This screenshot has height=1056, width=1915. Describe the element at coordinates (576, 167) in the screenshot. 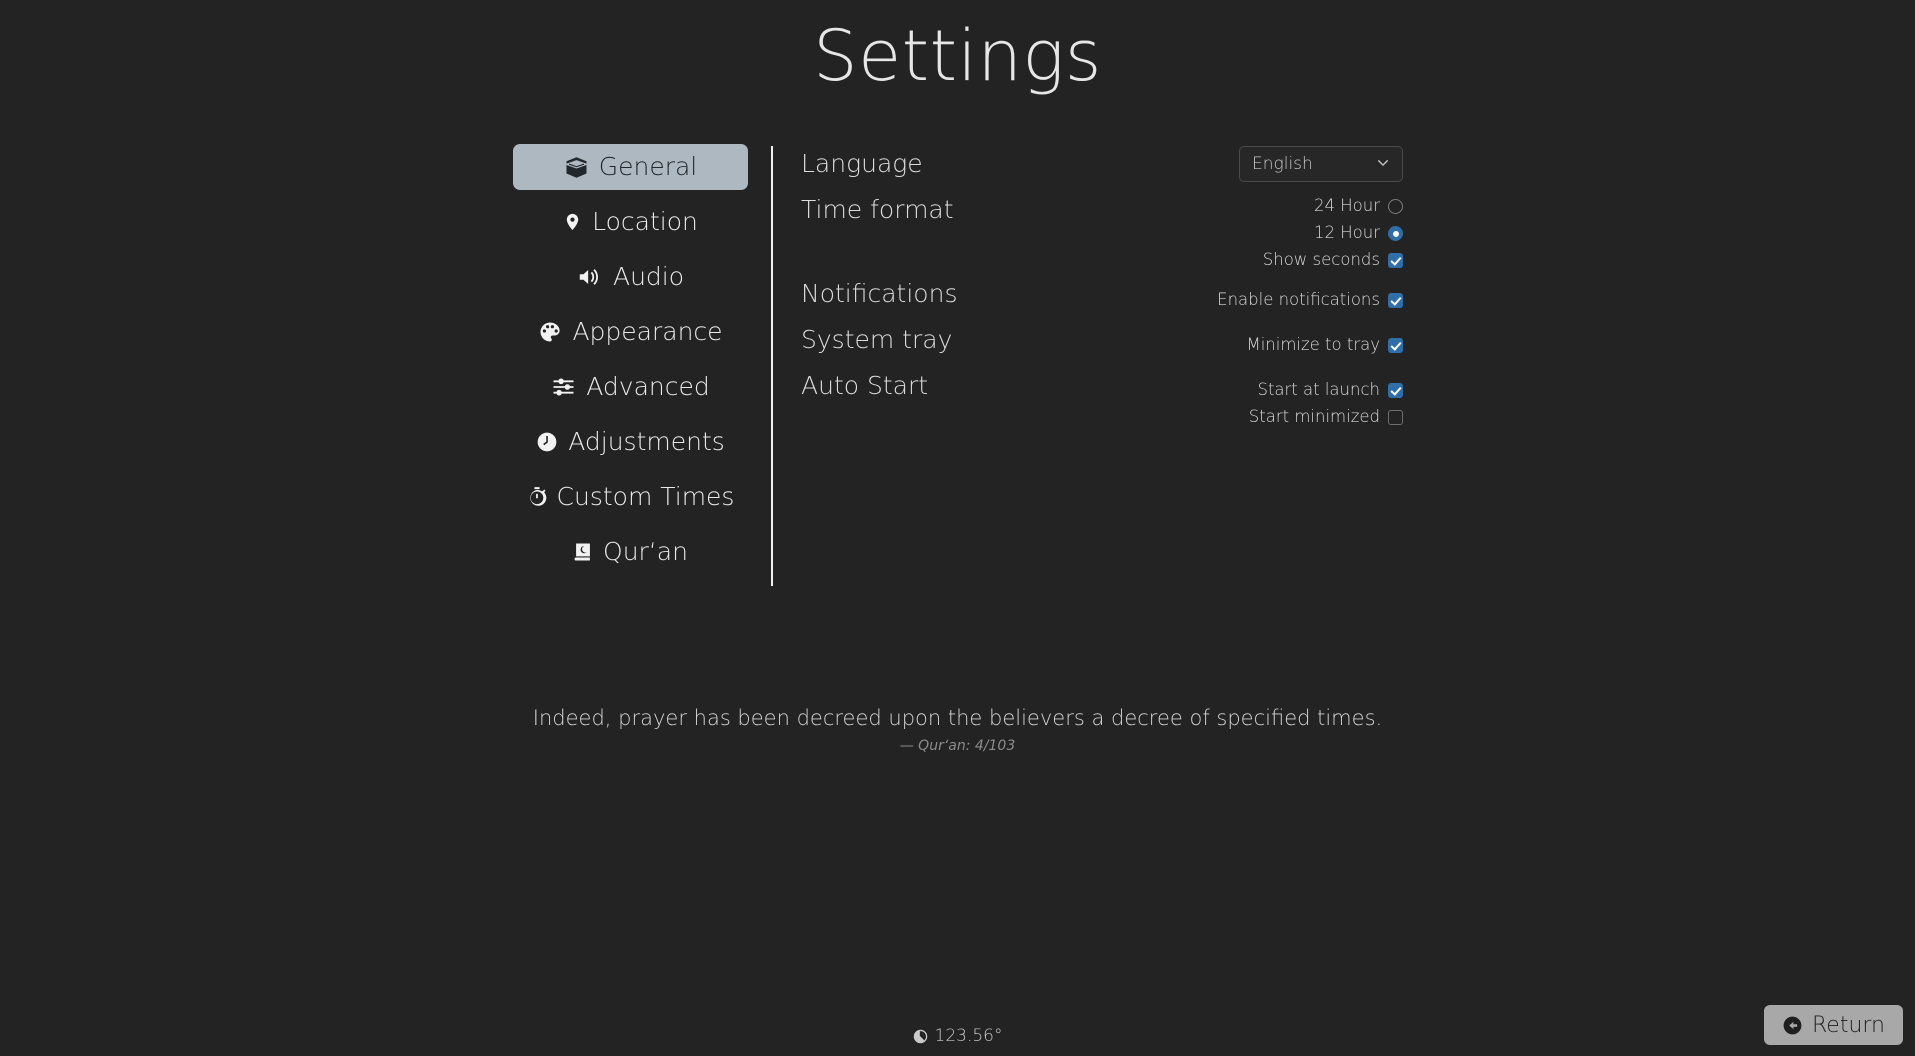

I see `kaaba-icon` at that location.